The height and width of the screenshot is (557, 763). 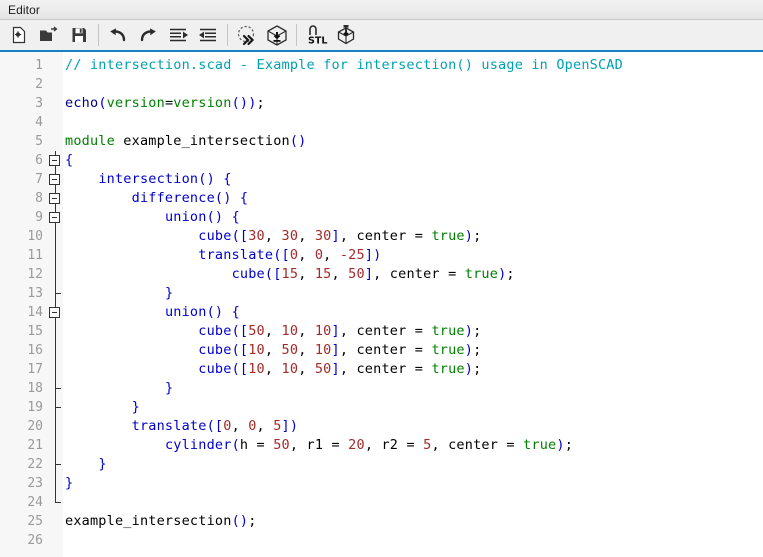 What do you see at coordinates (369, 274) in the screenshot?
I see `code-token-punct: ]` at bounding box center [369, 274].